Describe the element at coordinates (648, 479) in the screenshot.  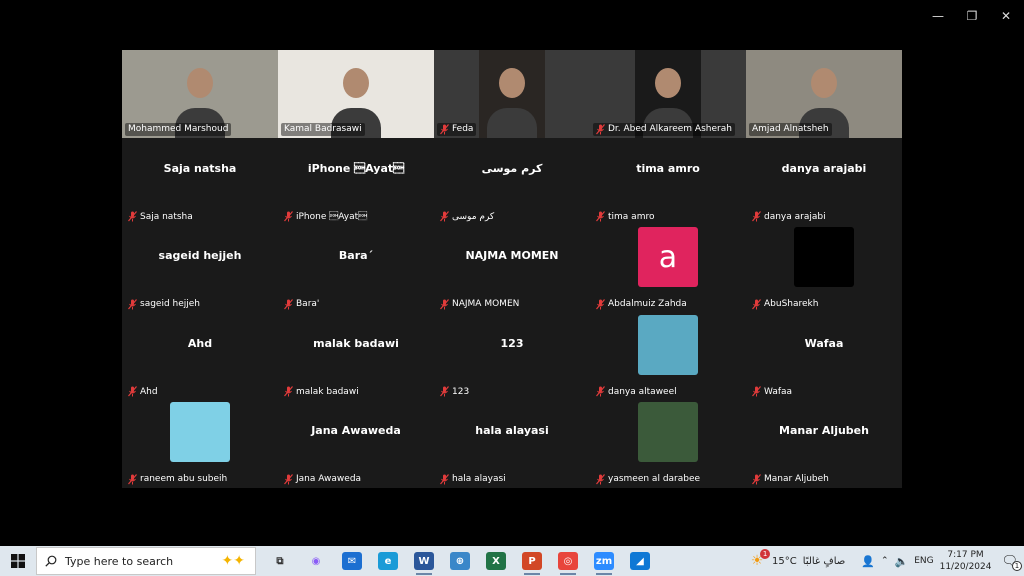
I see `participant-name-label: yasmeen al darabee` at that location.